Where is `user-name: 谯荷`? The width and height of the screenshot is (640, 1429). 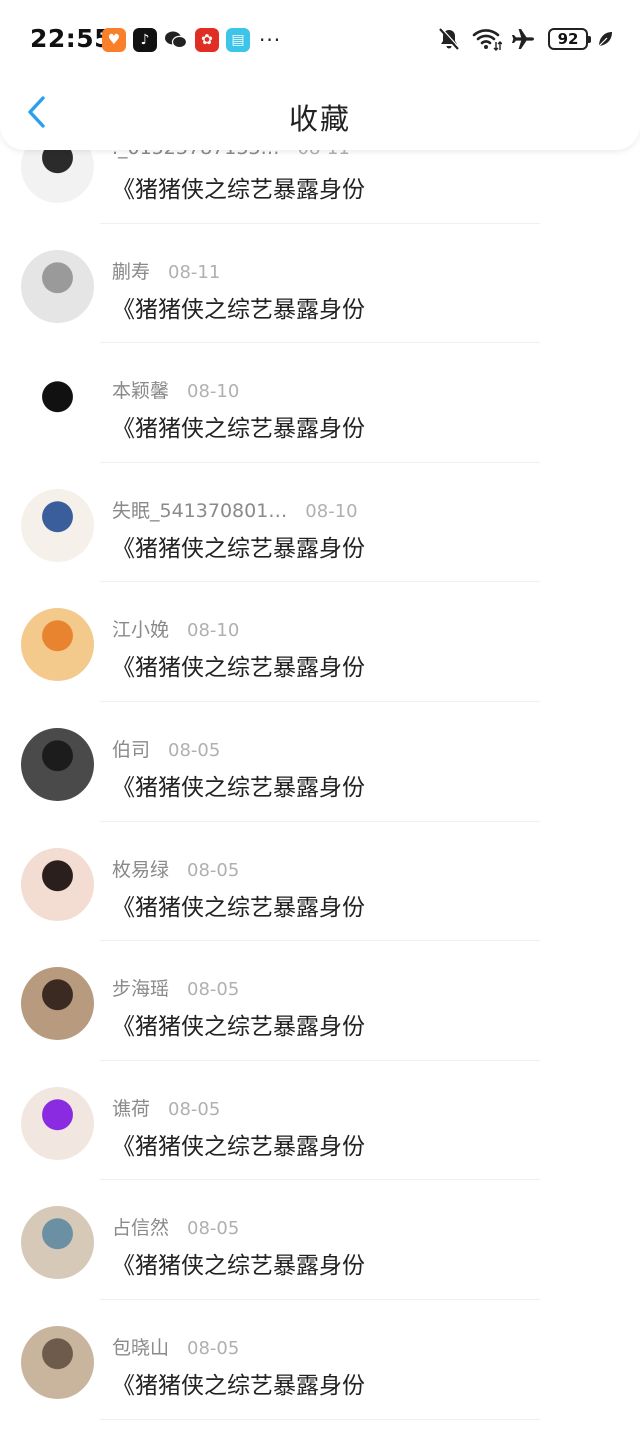 user-name: 谯荷 is located at coordinates (131, 1109).